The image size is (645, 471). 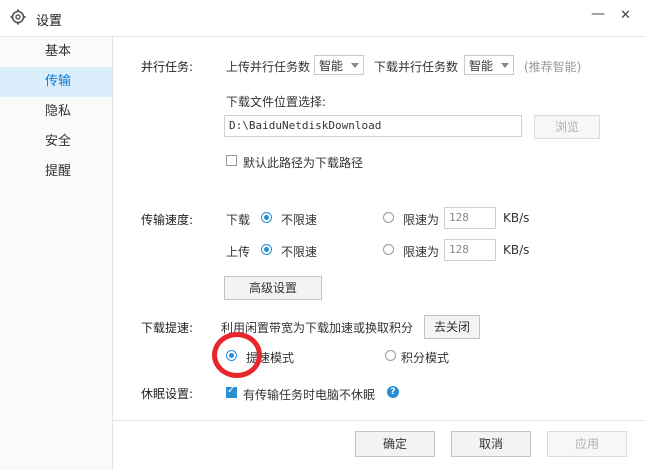 I want to click on parallel-hint: (推荐智能), so click(x=553, y=67).